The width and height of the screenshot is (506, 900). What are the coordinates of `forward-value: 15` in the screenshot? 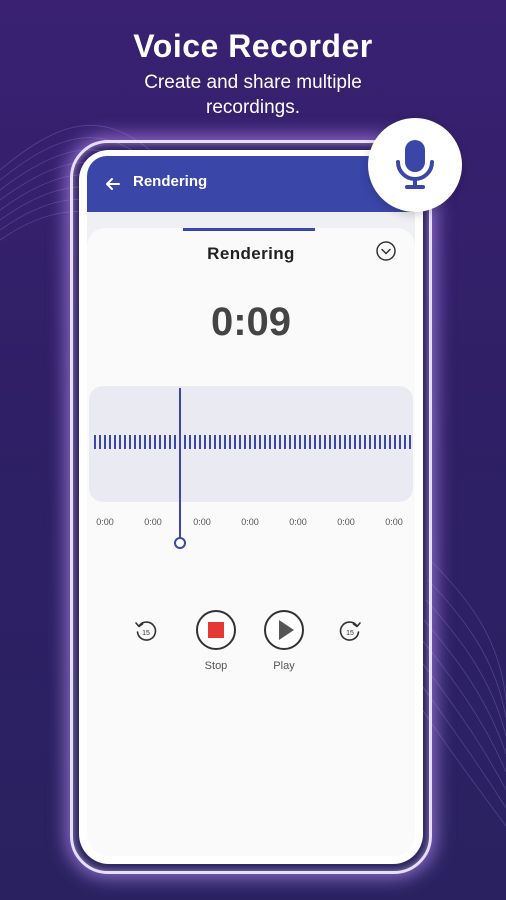 It's located at (350, 633).